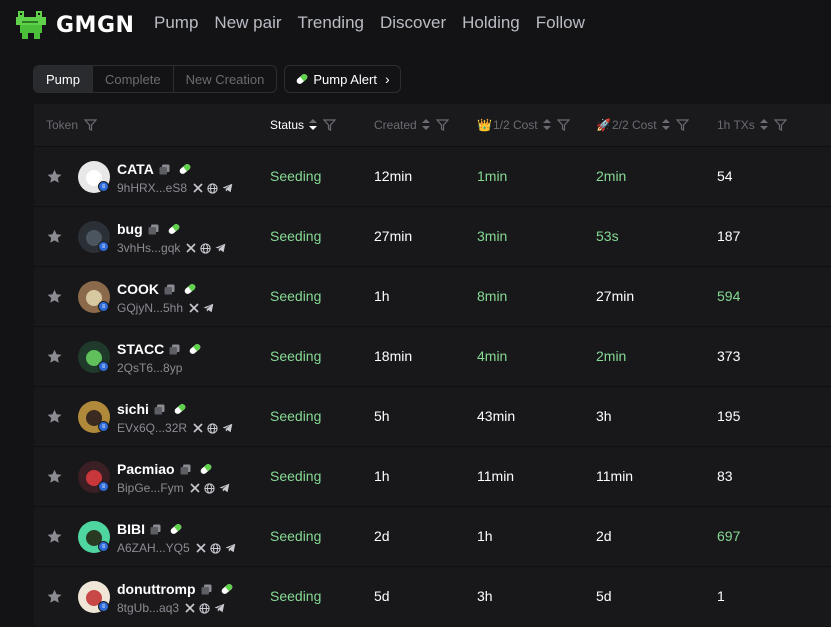 Image resolution: width=831 pixels, height=627 pixels. I want to click on brand-logo: GMGN, so click(75, 25).